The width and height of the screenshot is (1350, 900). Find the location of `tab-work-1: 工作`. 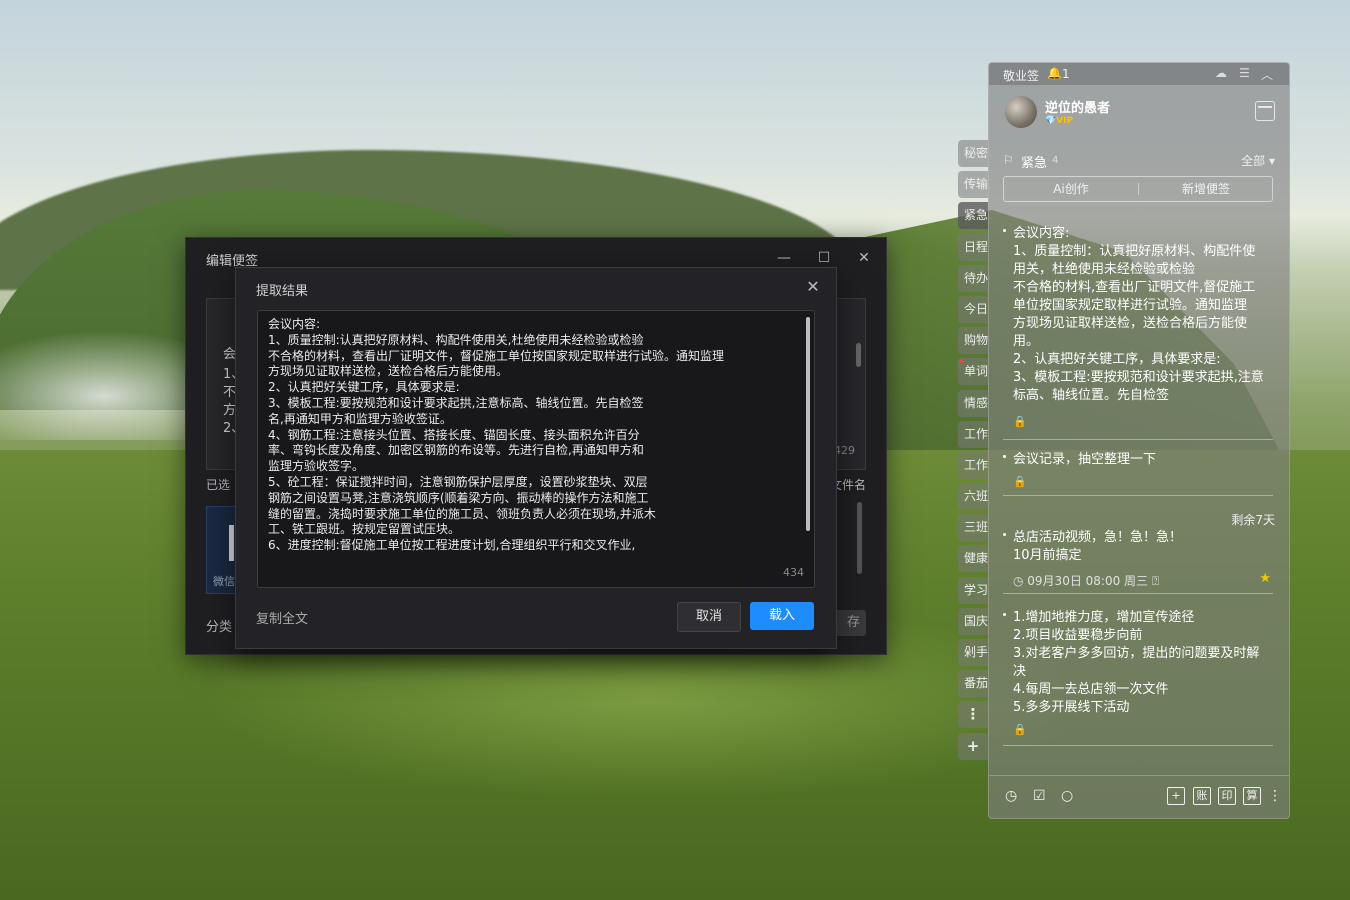

tab-work-1: 工作 is located at coordinates (973, 434).